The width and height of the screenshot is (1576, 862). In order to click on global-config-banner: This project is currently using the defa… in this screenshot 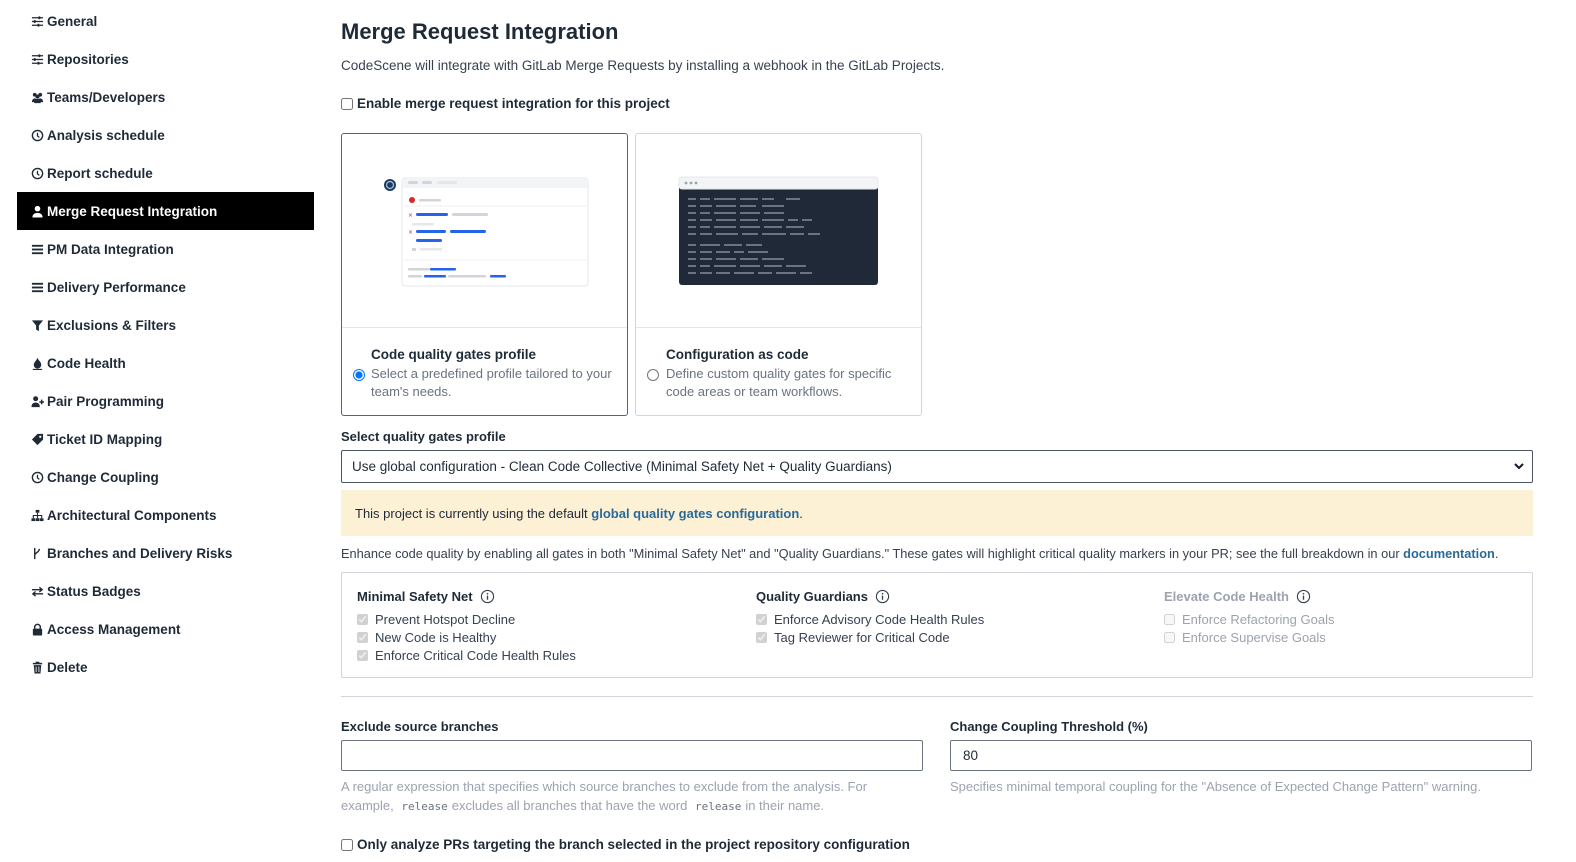, I will do `click(937, 513)`.